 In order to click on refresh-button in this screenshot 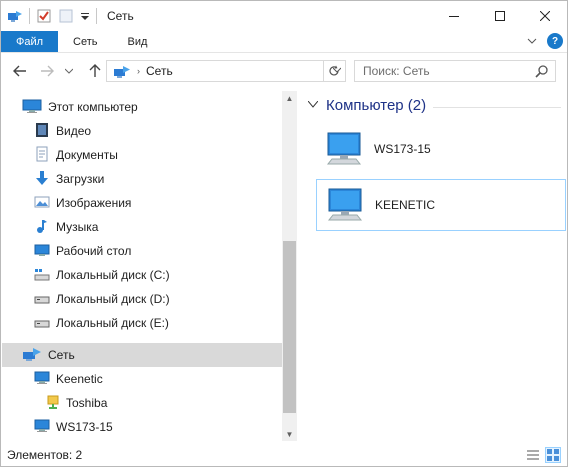, I will do `click(333, 71)`.